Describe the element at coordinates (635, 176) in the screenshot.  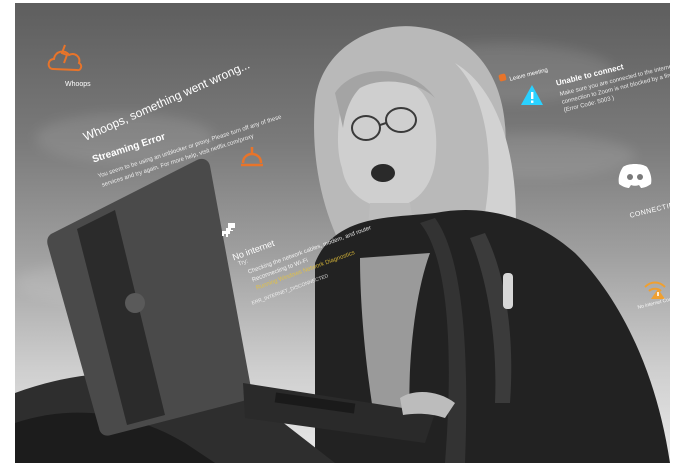
I see `discord-icon` at that location.